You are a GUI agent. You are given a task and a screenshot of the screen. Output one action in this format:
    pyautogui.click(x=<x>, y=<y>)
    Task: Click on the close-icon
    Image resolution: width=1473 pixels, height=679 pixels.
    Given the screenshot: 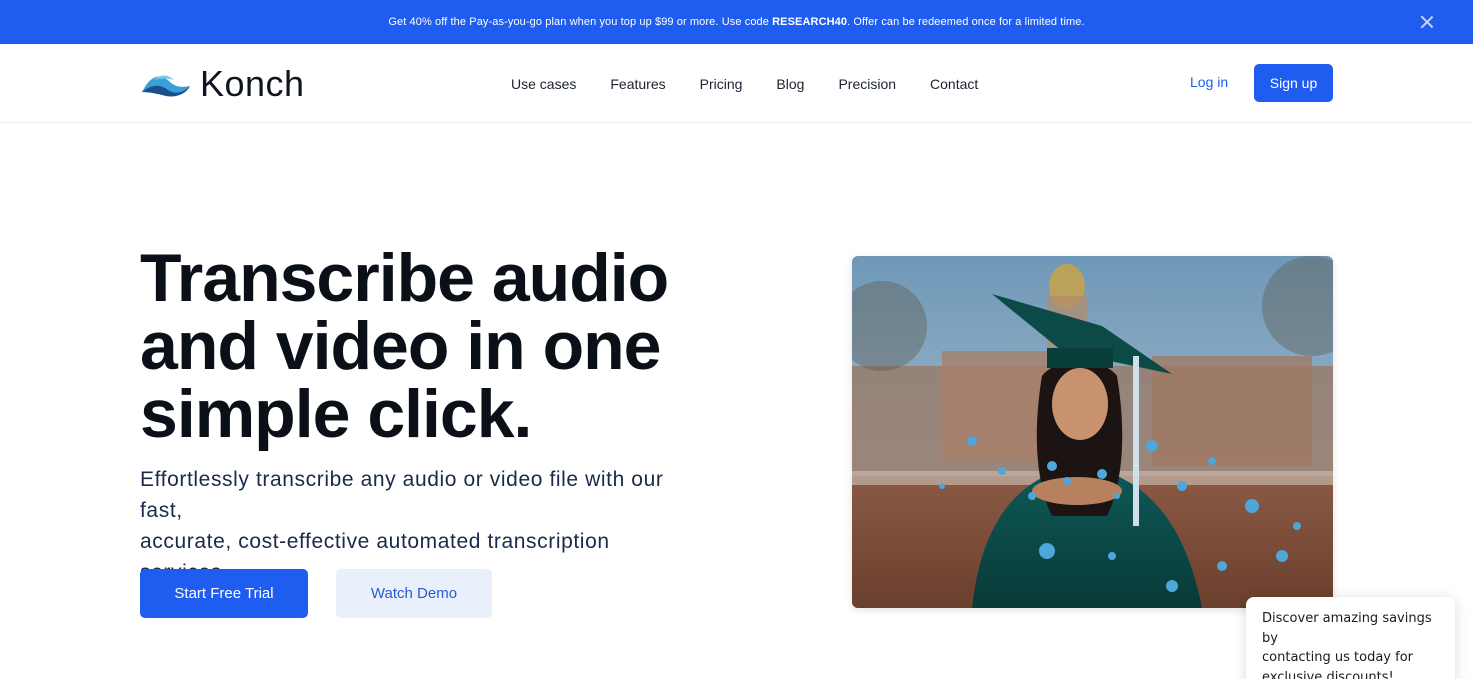 What is the action you would take?
    pyautogui.click(x=1427, y=22)
    